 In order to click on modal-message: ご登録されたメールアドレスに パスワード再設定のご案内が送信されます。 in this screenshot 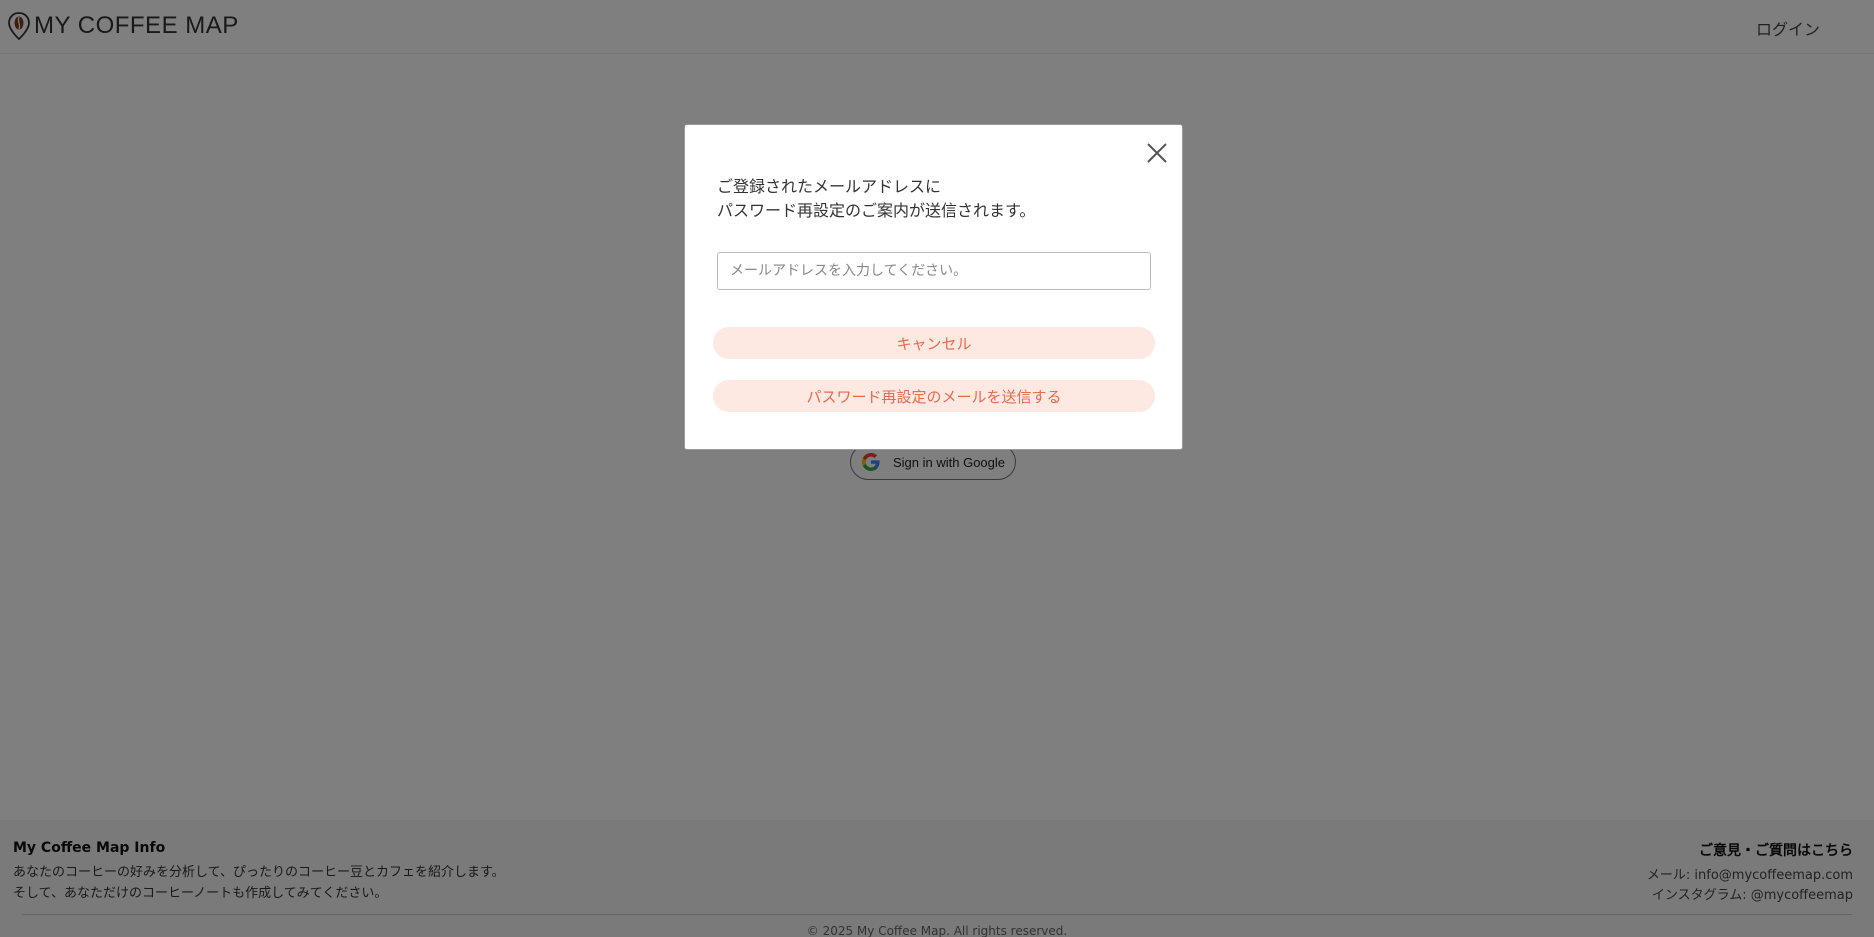, I will do `click(876, 199)`.